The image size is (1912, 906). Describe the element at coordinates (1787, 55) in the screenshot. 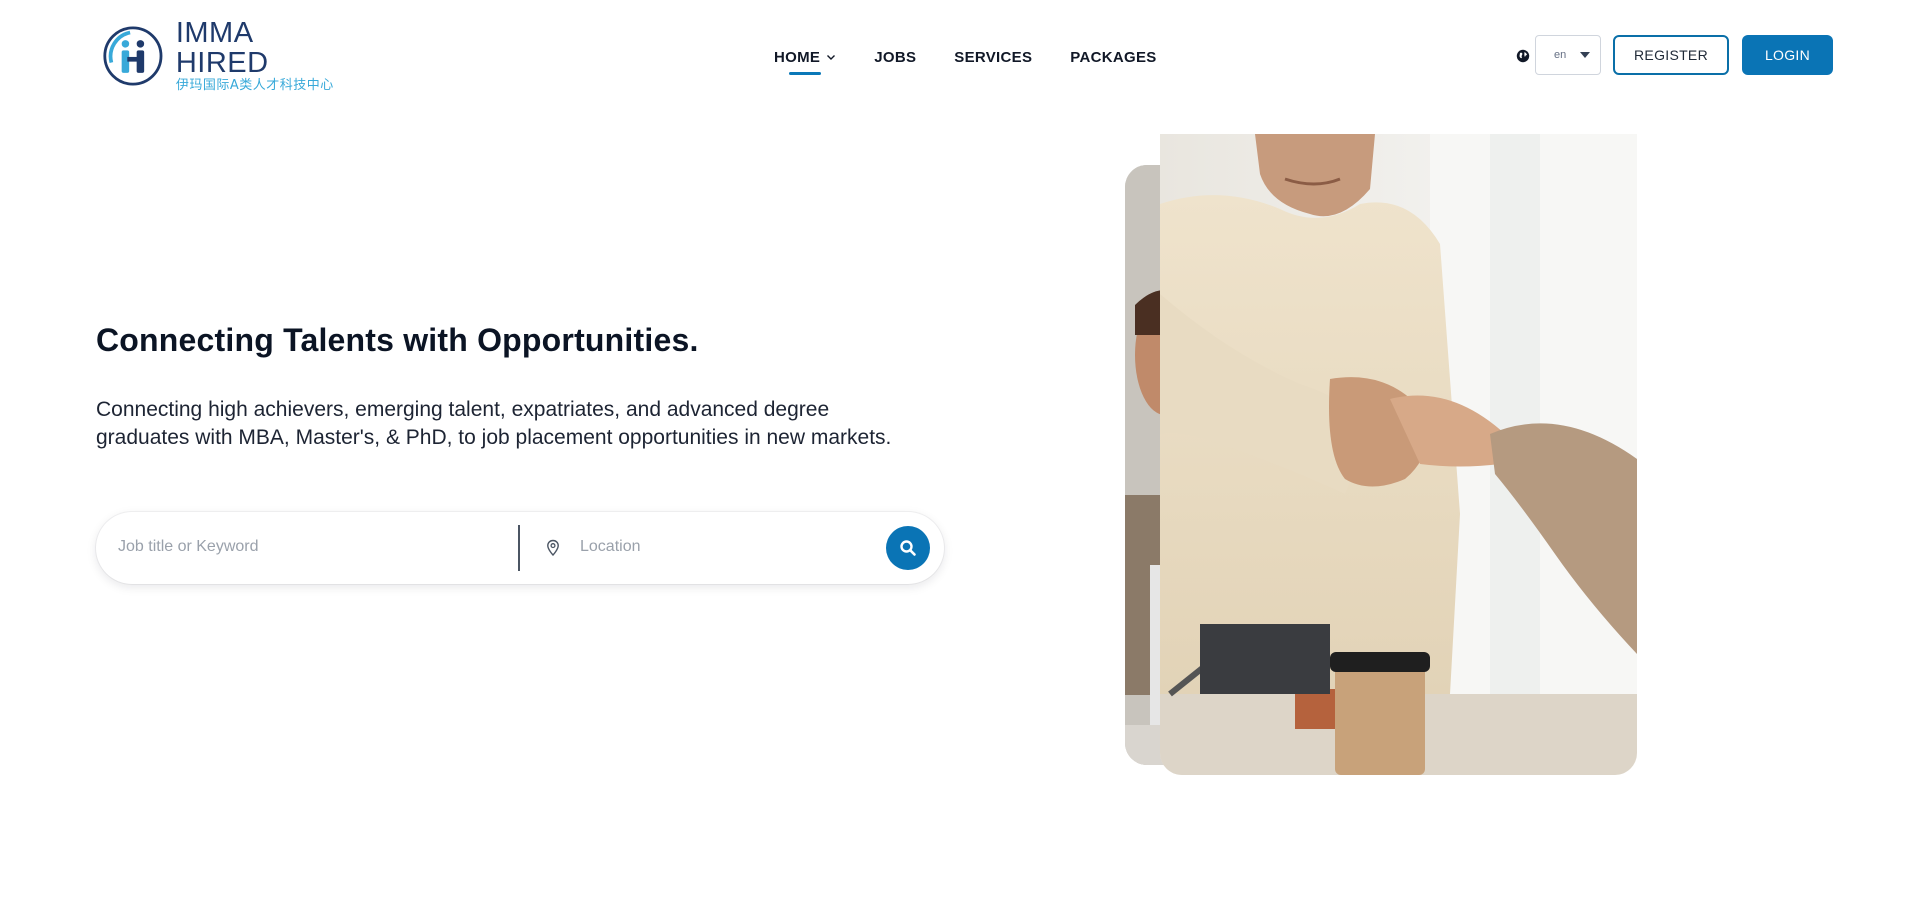

I see `login-button: LOGIN` at that location.